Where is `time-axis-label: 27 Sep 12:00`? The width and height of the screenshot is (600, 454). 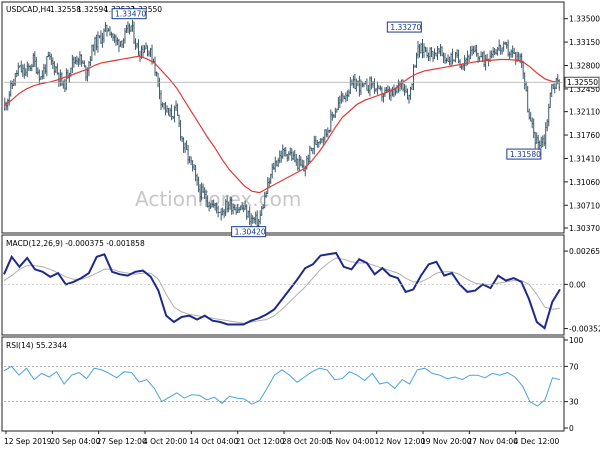
time-axis-label: 27 Sep 12:00 is located at coordinates (122, 441).